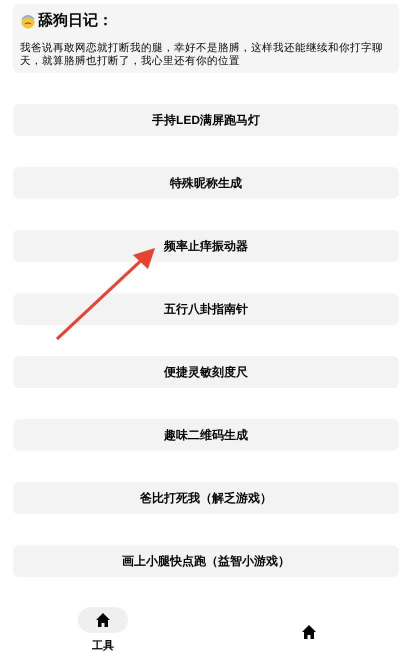 The image size is (412, 654). What do you see at coordinates (206, 498) in the screenshot?
I see `tool-button: 爸比打死我（解乏游戏）` at bounding box center [206, 498].